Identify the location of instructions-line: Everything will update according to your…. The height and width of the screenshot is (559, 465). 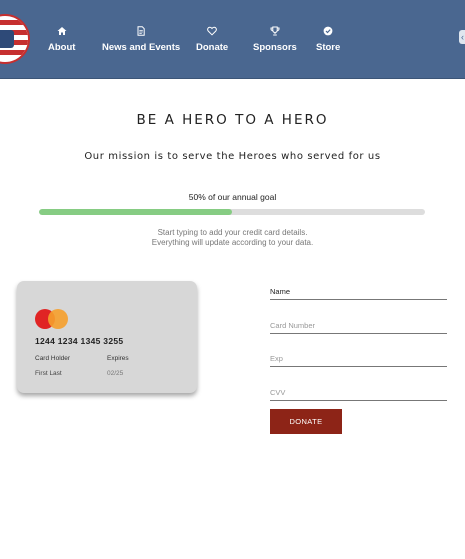
(232, 242).